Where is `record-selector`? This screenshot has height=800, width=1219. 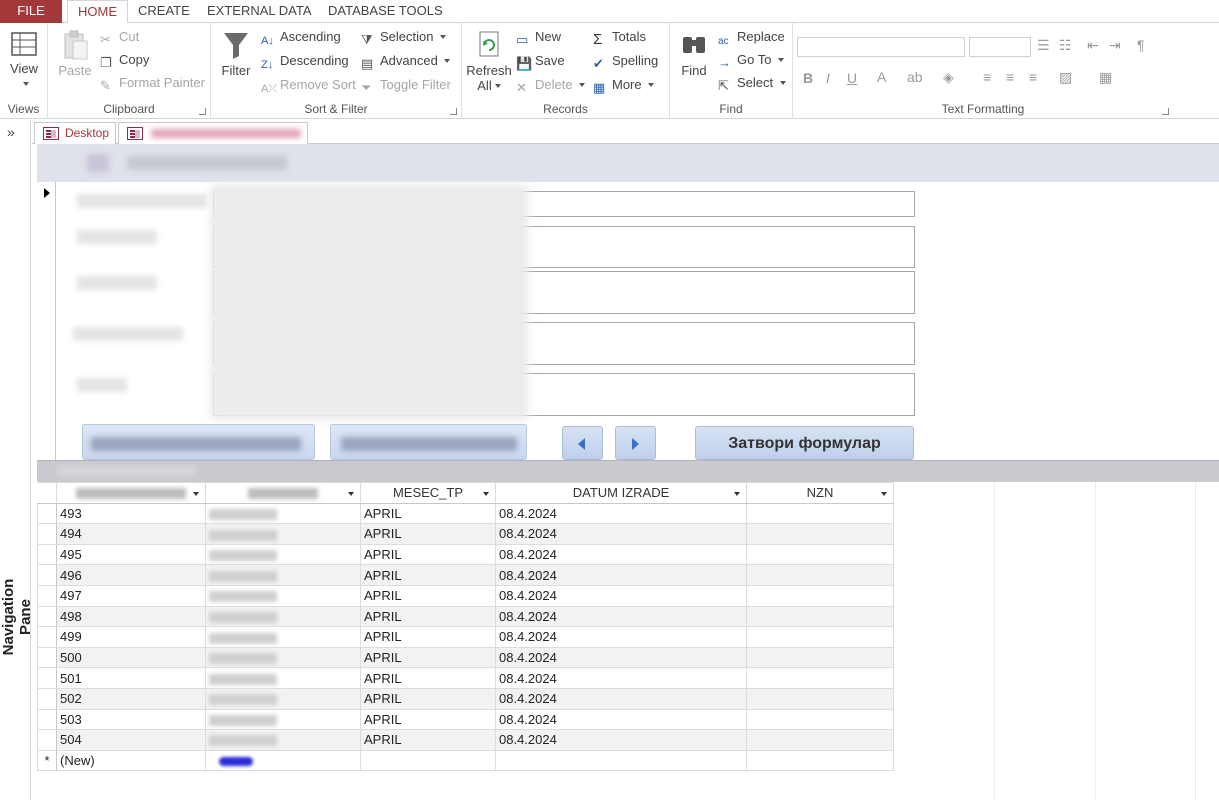
record-selector is located at coordinates (46, 321).